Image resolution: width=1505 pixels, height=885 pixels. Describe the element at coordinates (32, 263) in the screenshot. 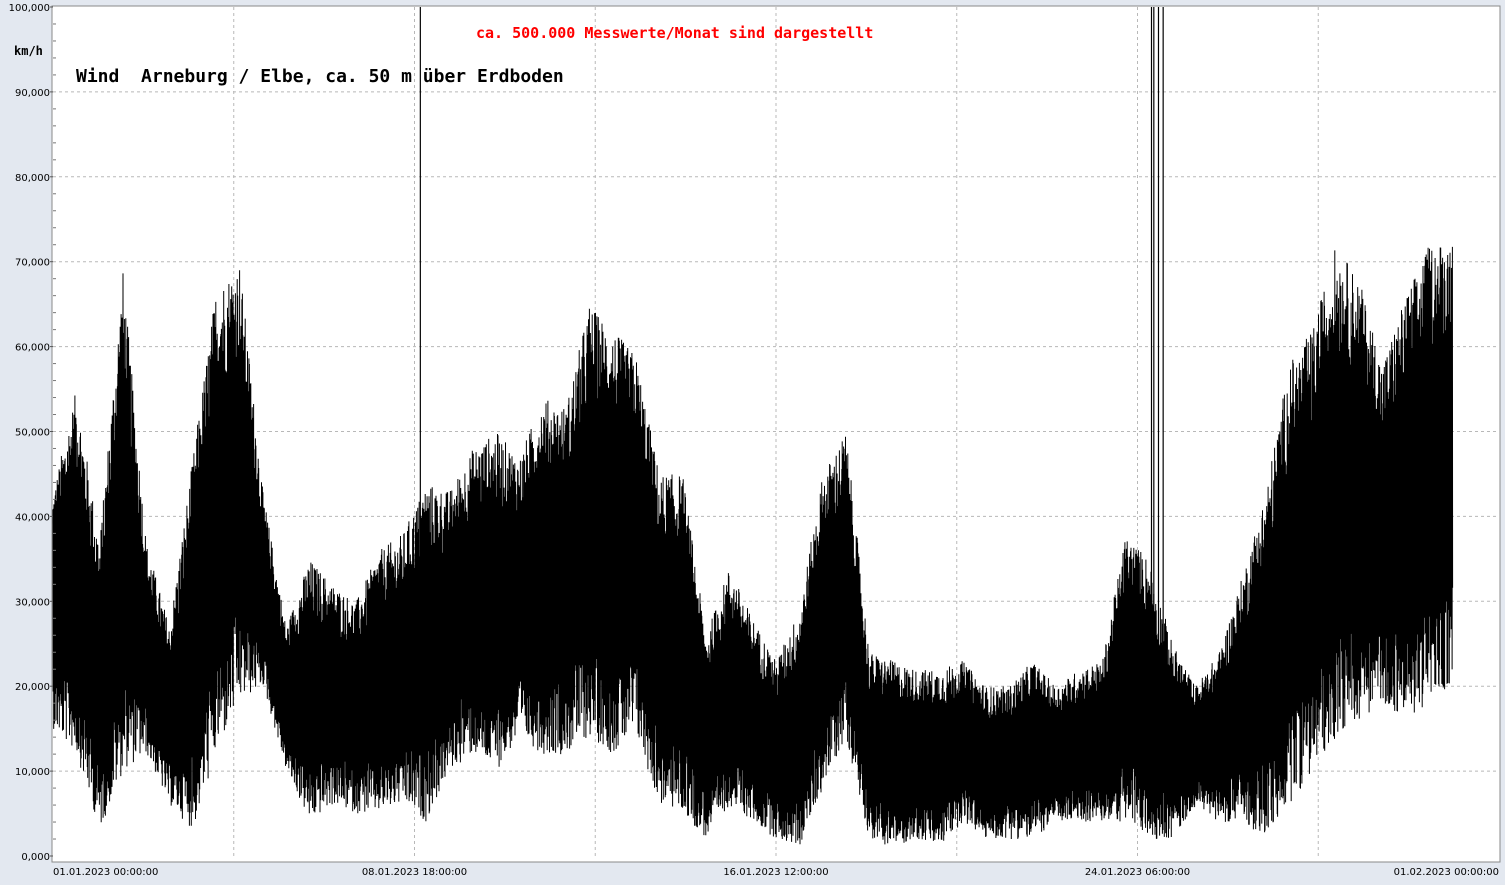

I see `y-tick-label: 70,000` at that location.